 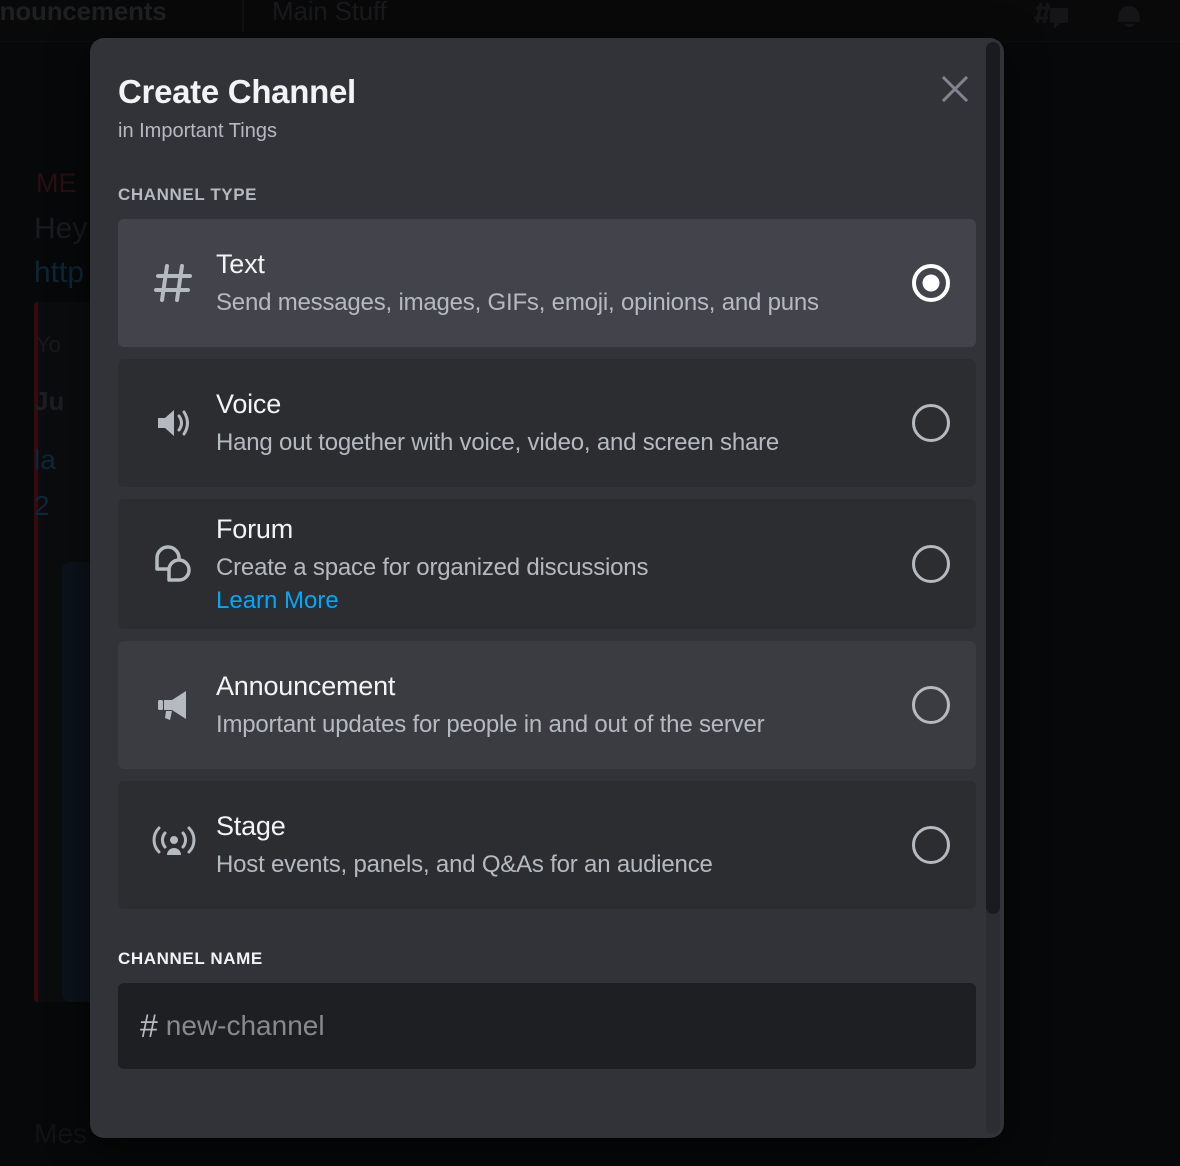 What do you see at coordinates (197, 131) in the screenshot?
I see `modal-subtitle: in Important Tings` at bounding box center [197, 131].